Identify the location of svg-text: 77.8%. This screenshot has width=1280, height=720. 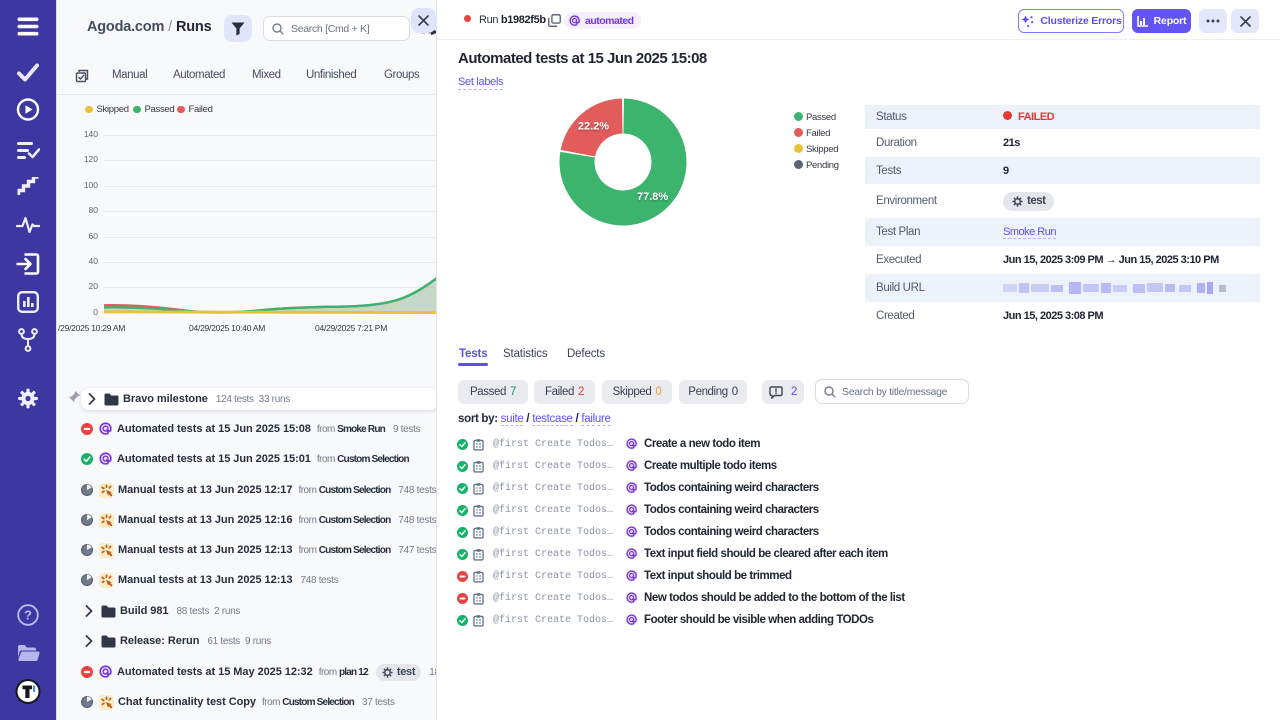
(652, 197).